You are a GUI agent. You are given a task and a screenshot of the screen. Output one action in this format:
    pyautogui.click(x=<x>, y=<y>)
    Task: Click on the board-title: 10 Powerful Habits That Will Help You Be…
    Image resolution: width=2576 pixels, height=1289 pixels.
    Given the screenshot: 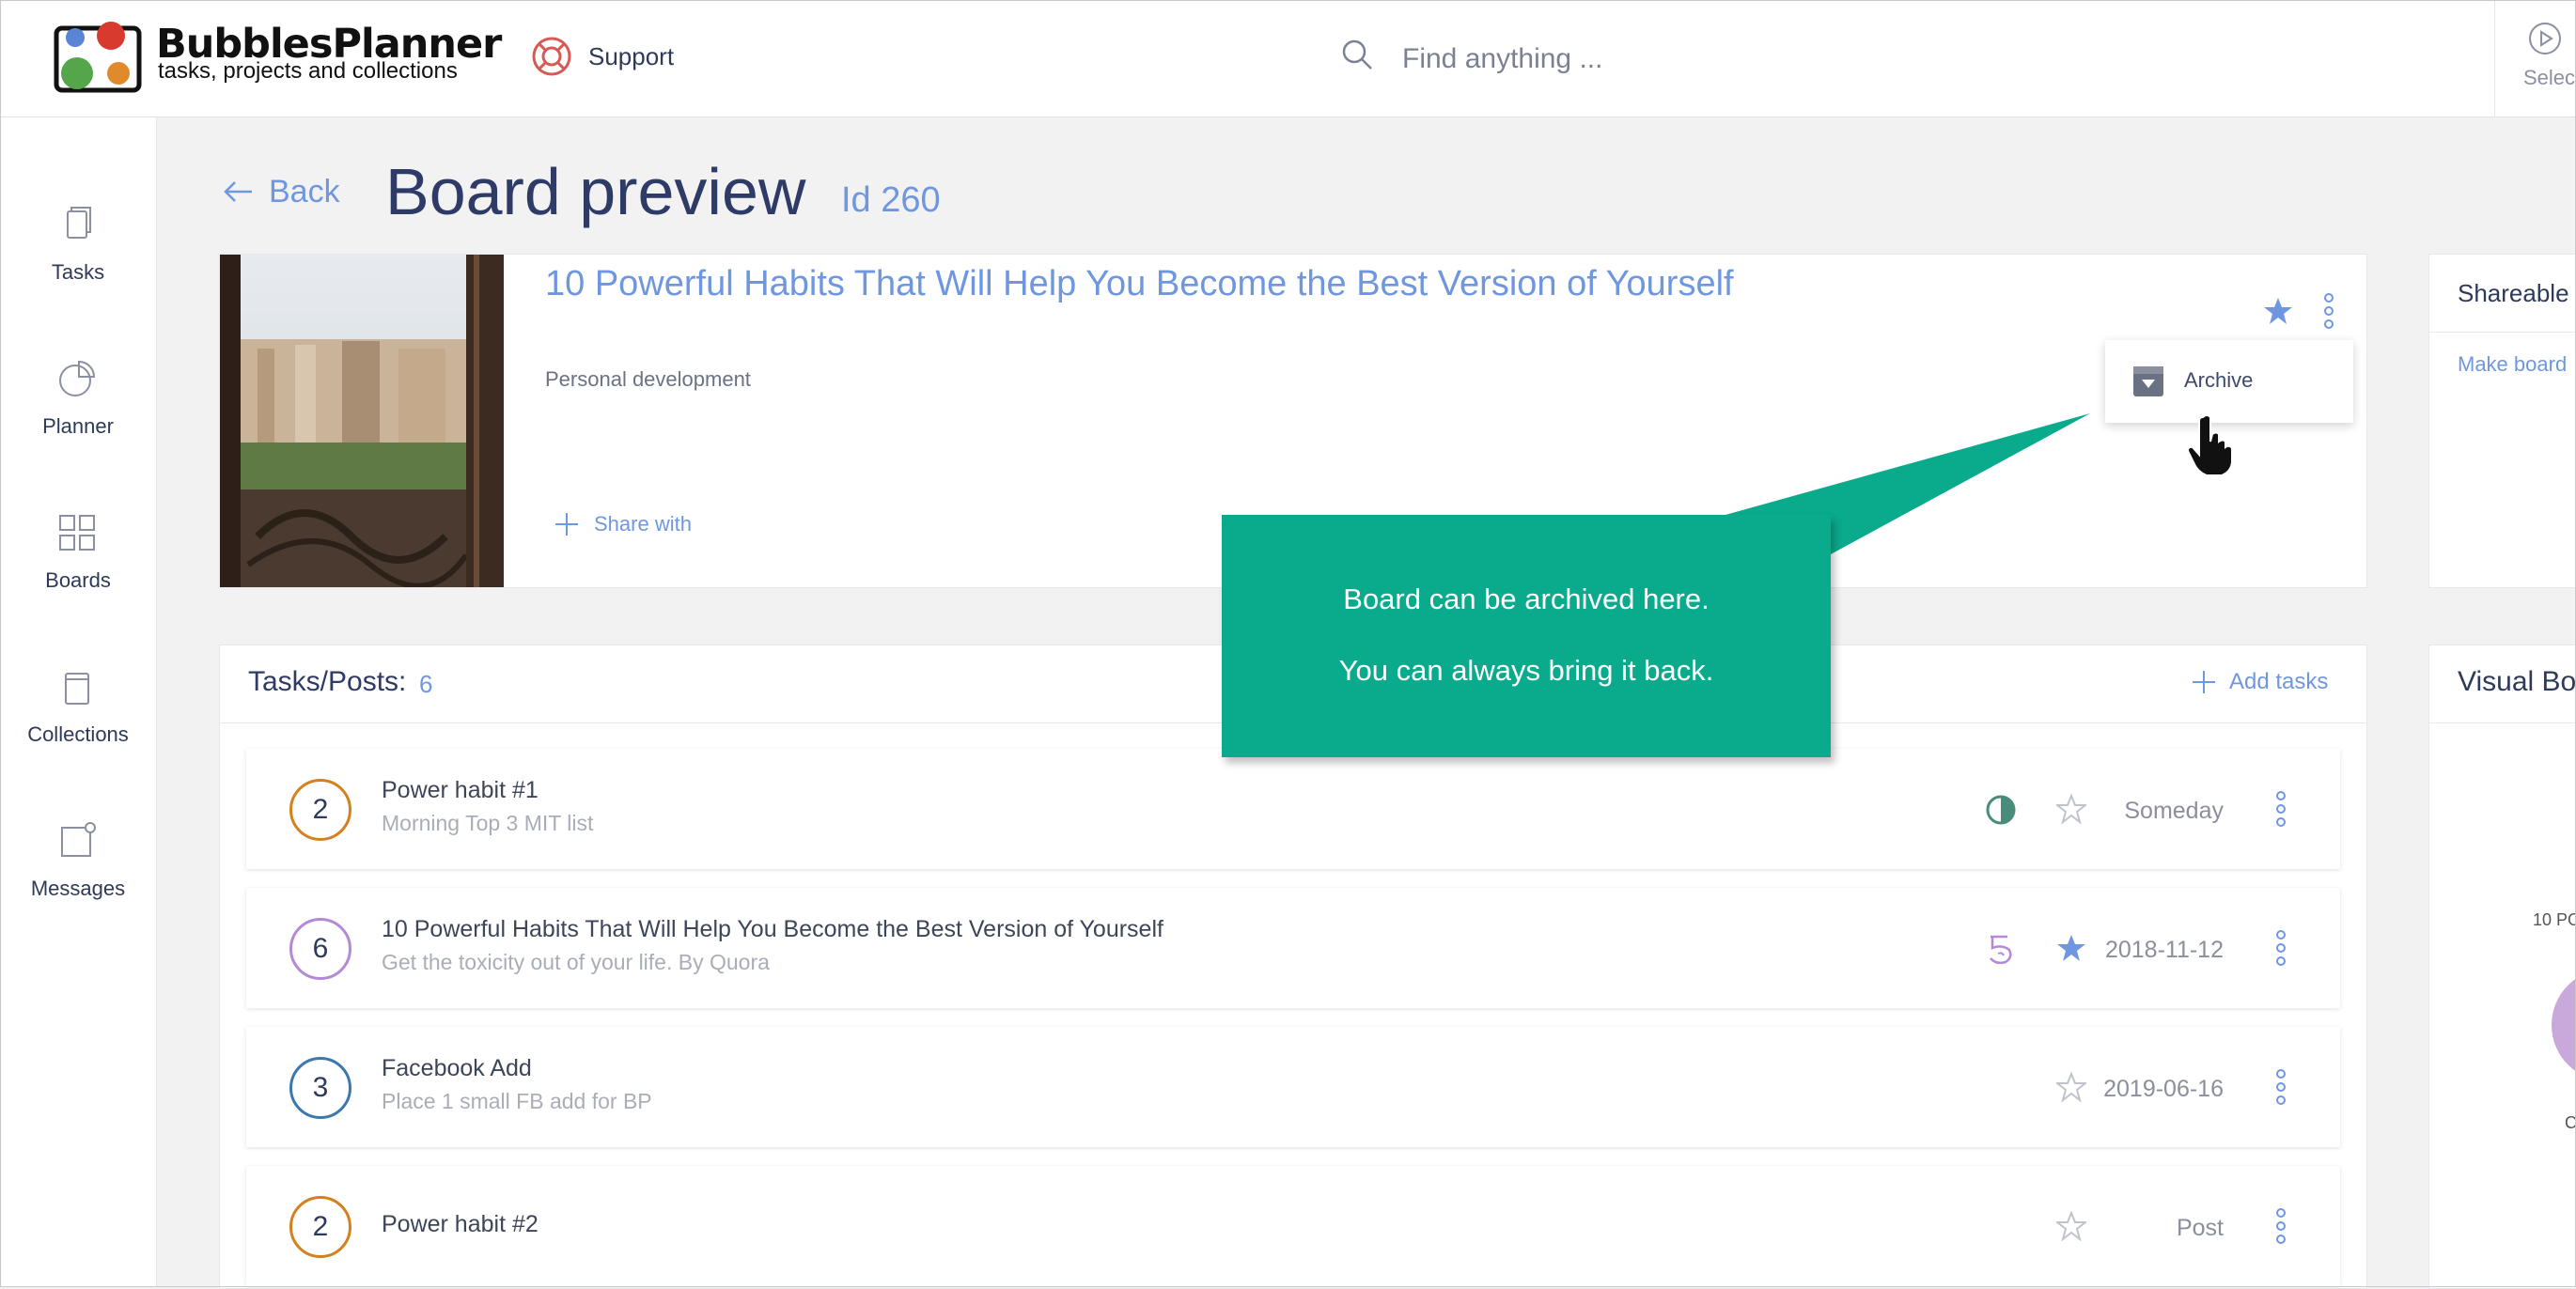 What is the action you would take?
    pyautogui.click(x=1139, y=284)
    